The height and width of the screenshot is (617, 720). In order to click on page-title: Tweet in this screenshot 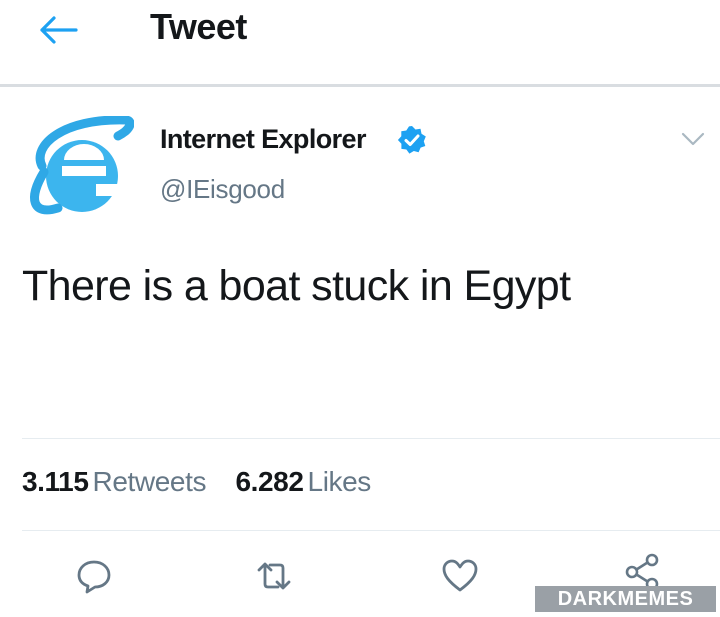, I will do `click(198, 26)`.